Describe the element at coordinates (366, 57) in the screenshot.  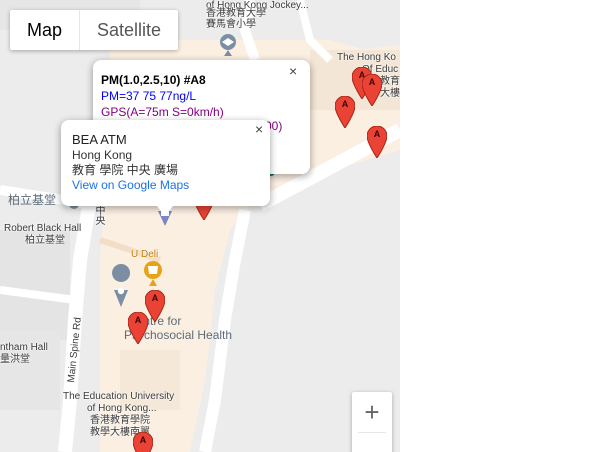
I see `label-hked-1: The Hong Ko` at that location.